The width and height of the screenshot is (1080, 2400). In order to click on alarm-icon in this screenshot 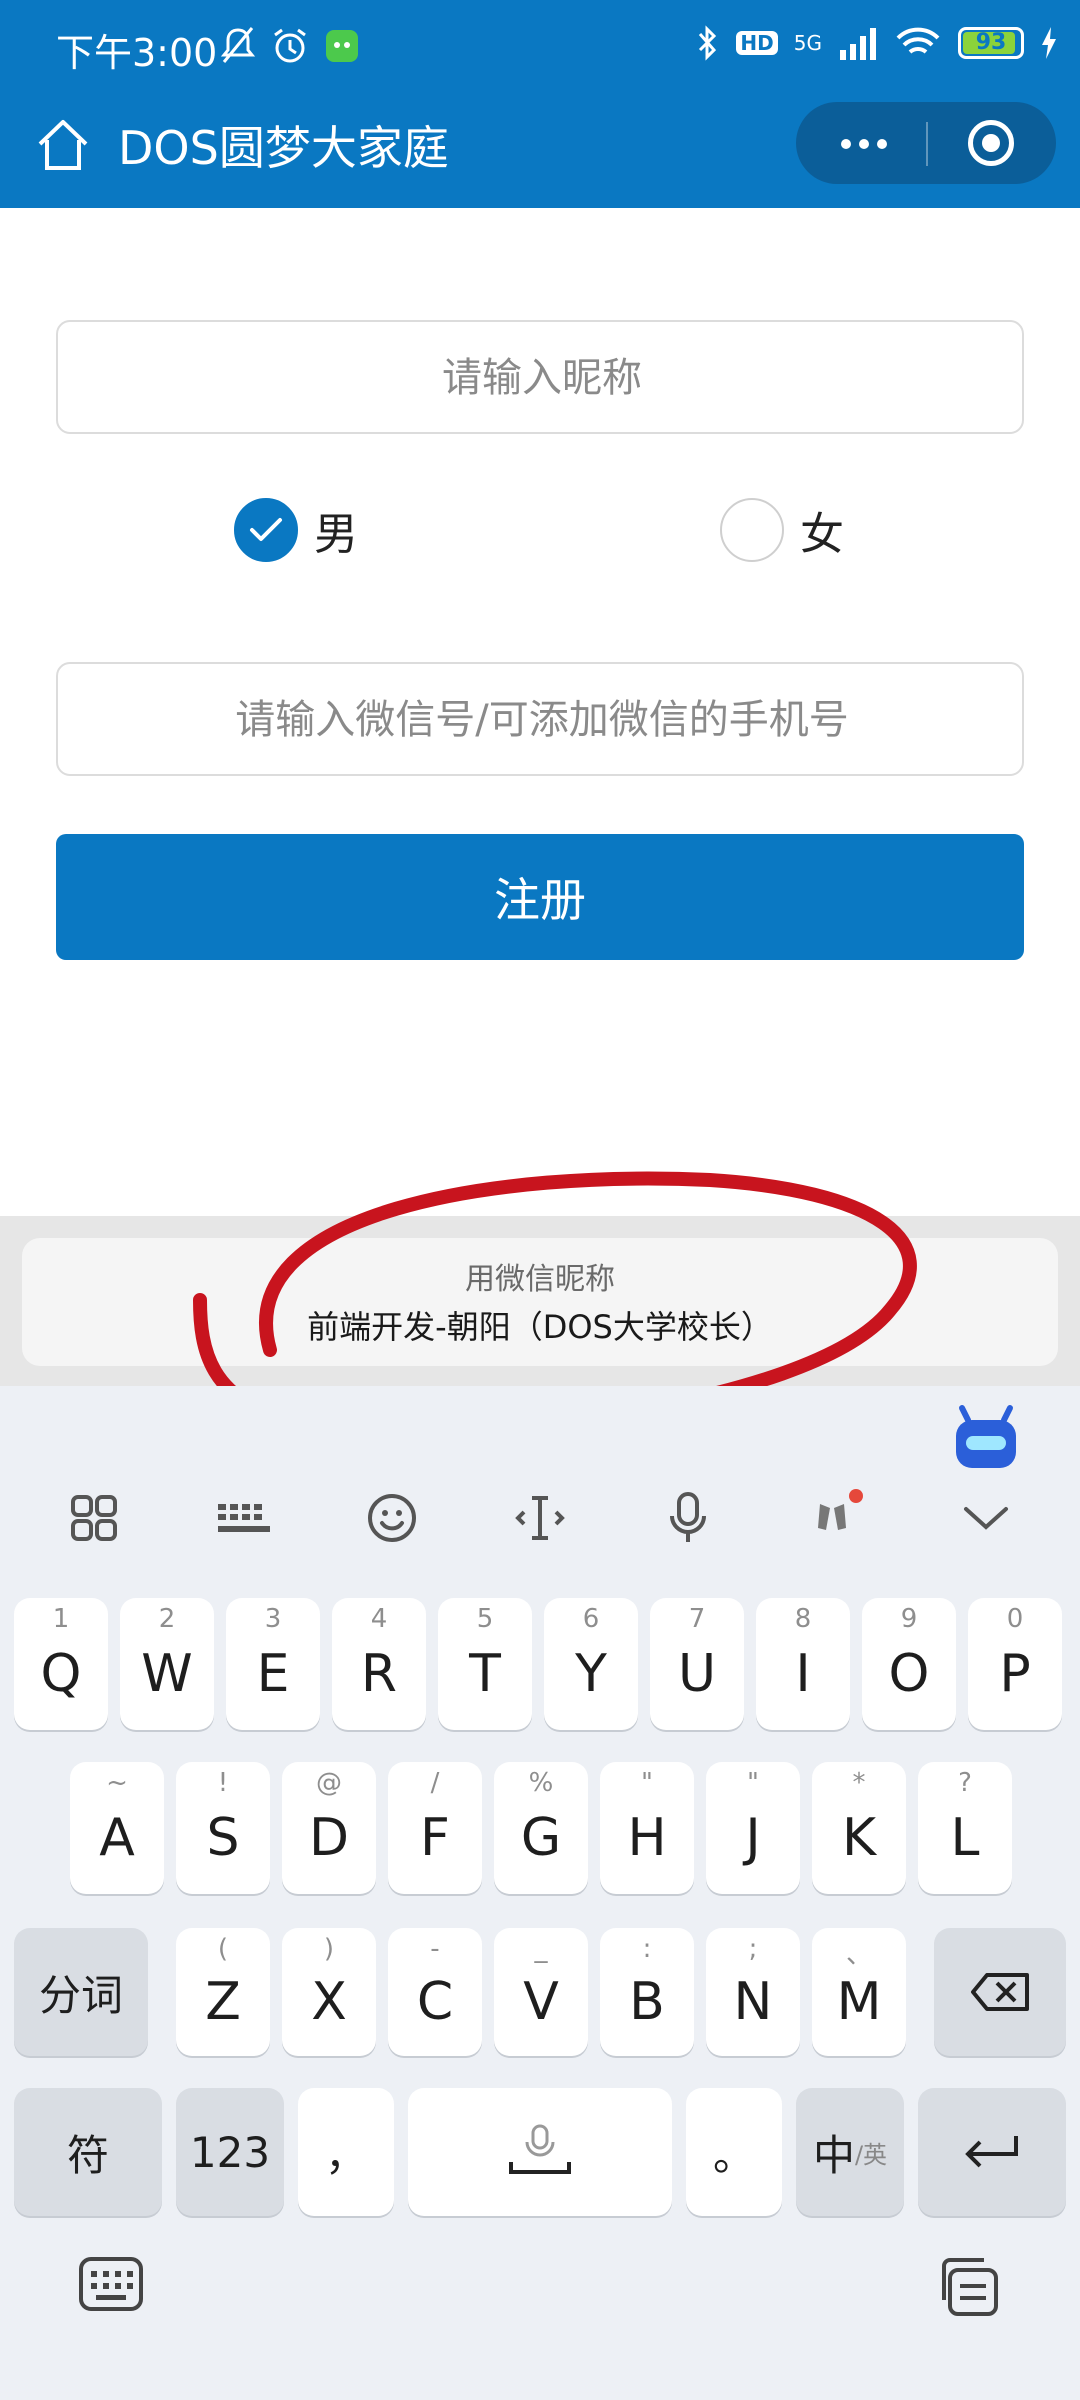, I will do `click(290, 45)`.